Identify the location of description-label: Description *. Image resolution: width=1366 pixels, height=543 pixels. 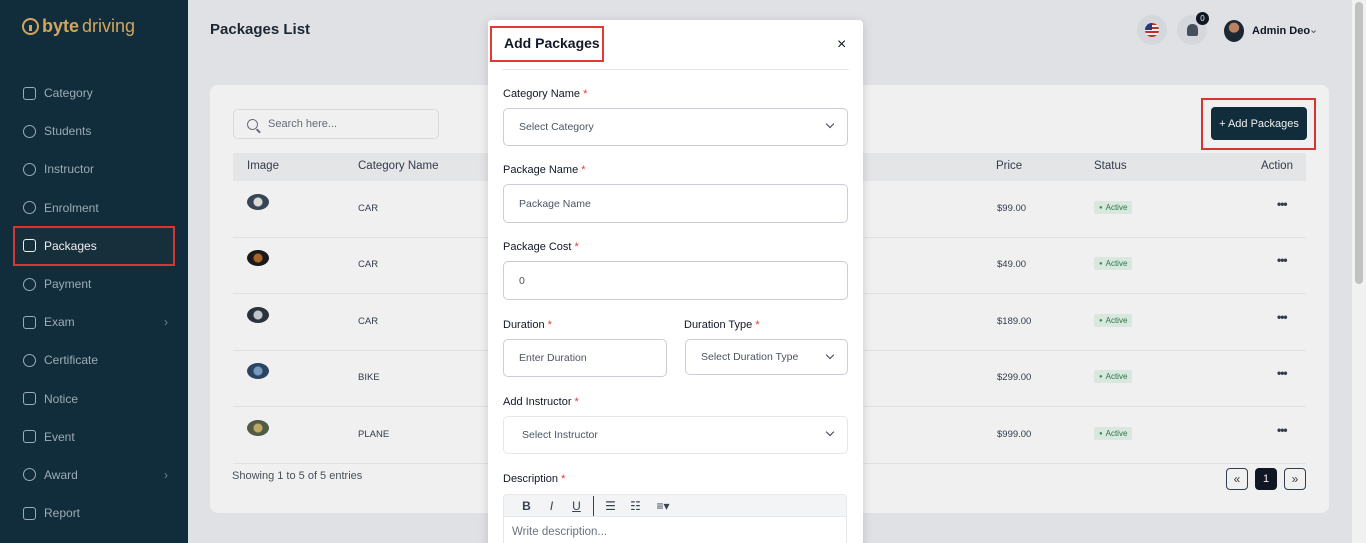
(534, 479).